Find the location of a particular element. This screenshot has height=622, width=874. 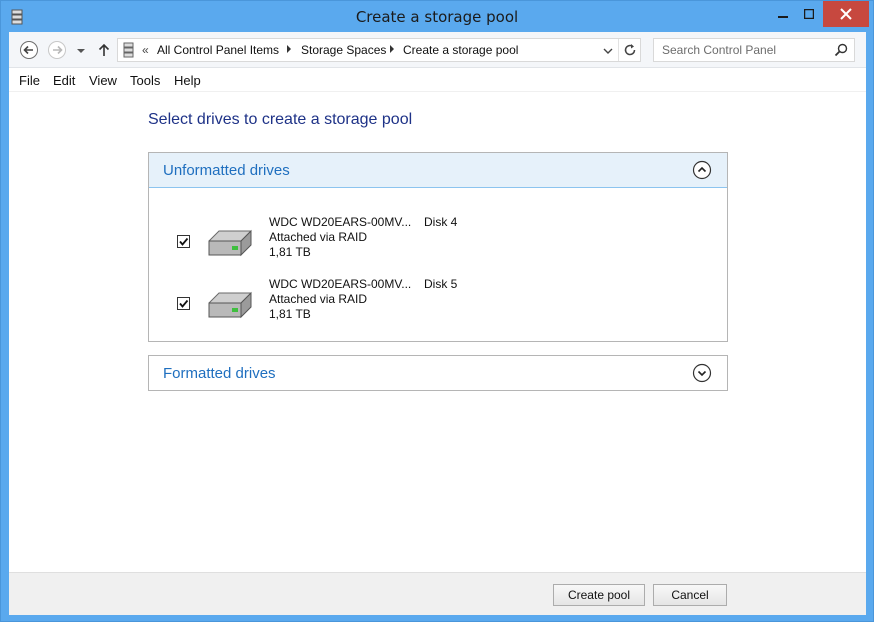

refresh-button is located at coordinates (629, 50).